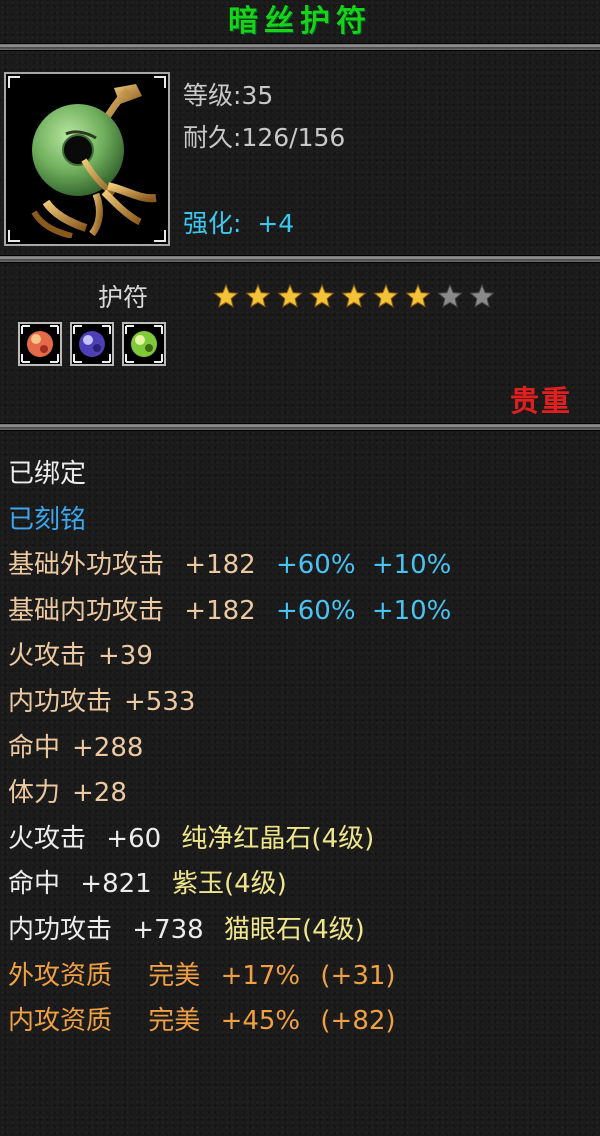  Describe the element at coordinates (144, 344) in the screenshot. I see `cats-eye-gem-icon` at that location.